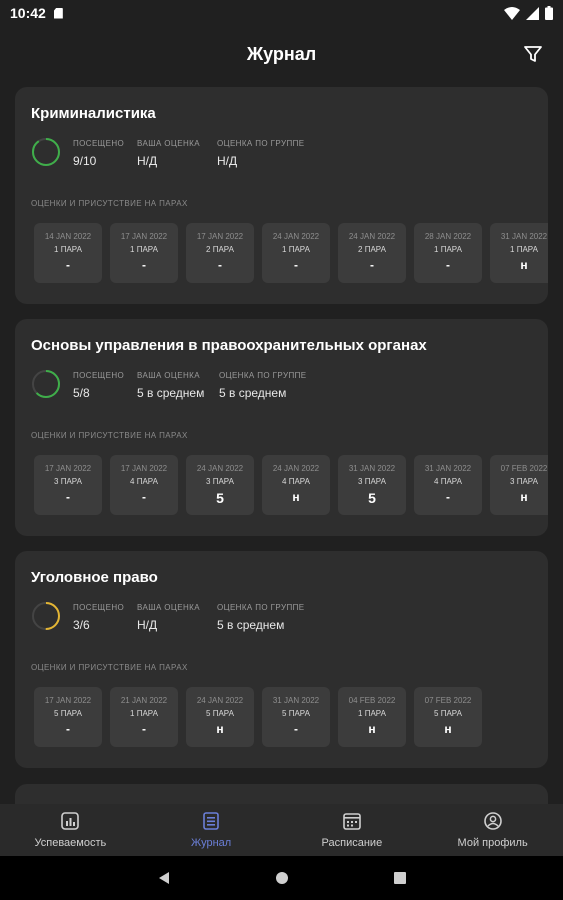 This screenshot has height=900, width=563. I want to click on recents-icon, so click(400, 878).